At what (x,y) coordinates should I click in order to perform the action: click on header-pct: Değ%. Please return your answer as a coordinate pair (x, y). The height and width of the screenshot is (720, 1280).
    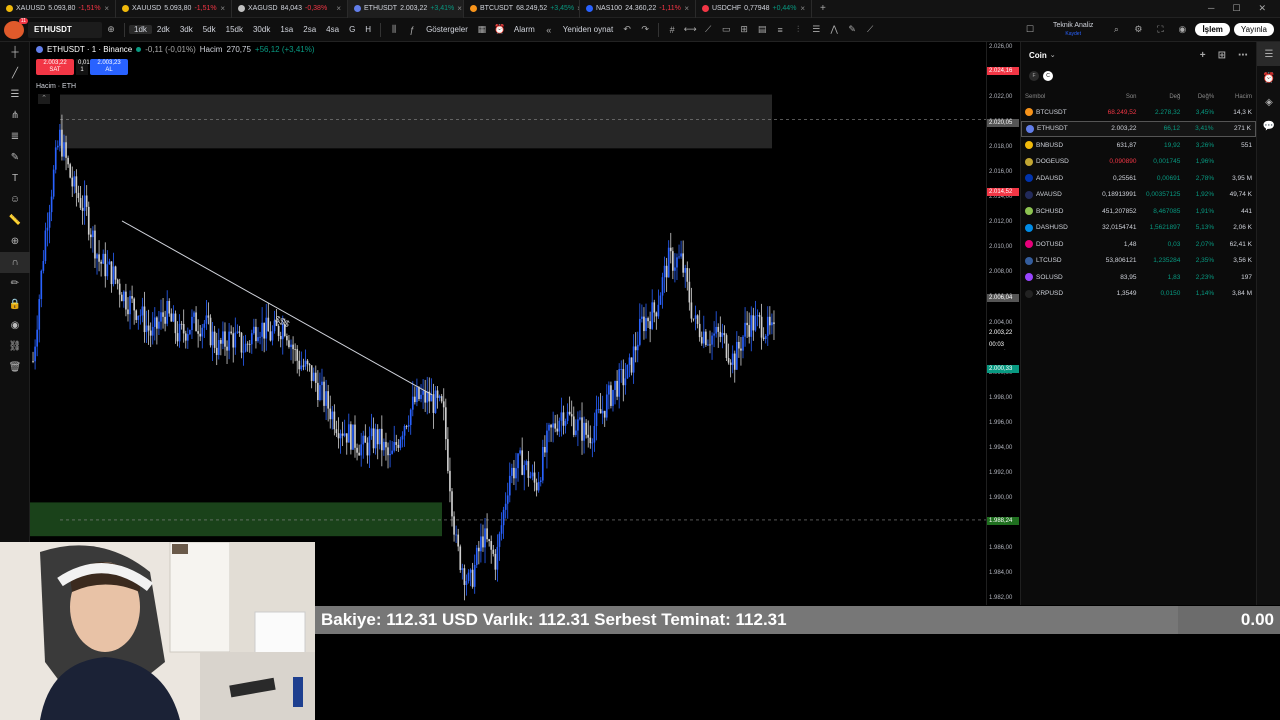
    Looking at the image, I should click on (1197, 99).